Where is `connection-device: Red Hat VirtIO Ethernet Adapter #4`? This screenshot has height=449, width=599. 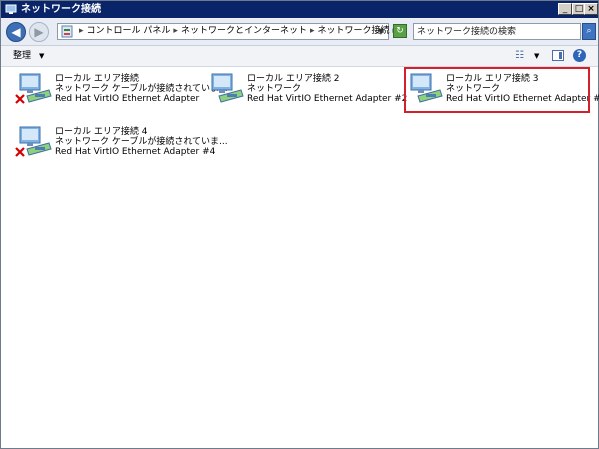 connection-device: Red Hat VirtIO Ethernet Adapter #4 is located at coordinates (135, 152).